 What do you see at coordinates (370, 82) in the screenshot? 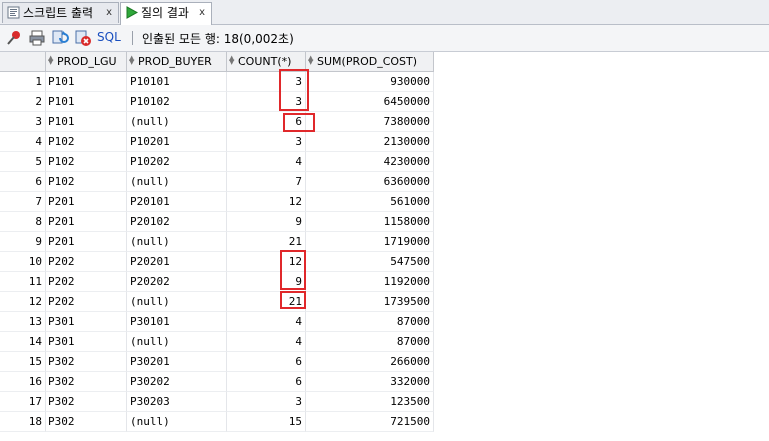
I see `sum-prod-cost-cell: 930000` at bounding box center [370, 82].